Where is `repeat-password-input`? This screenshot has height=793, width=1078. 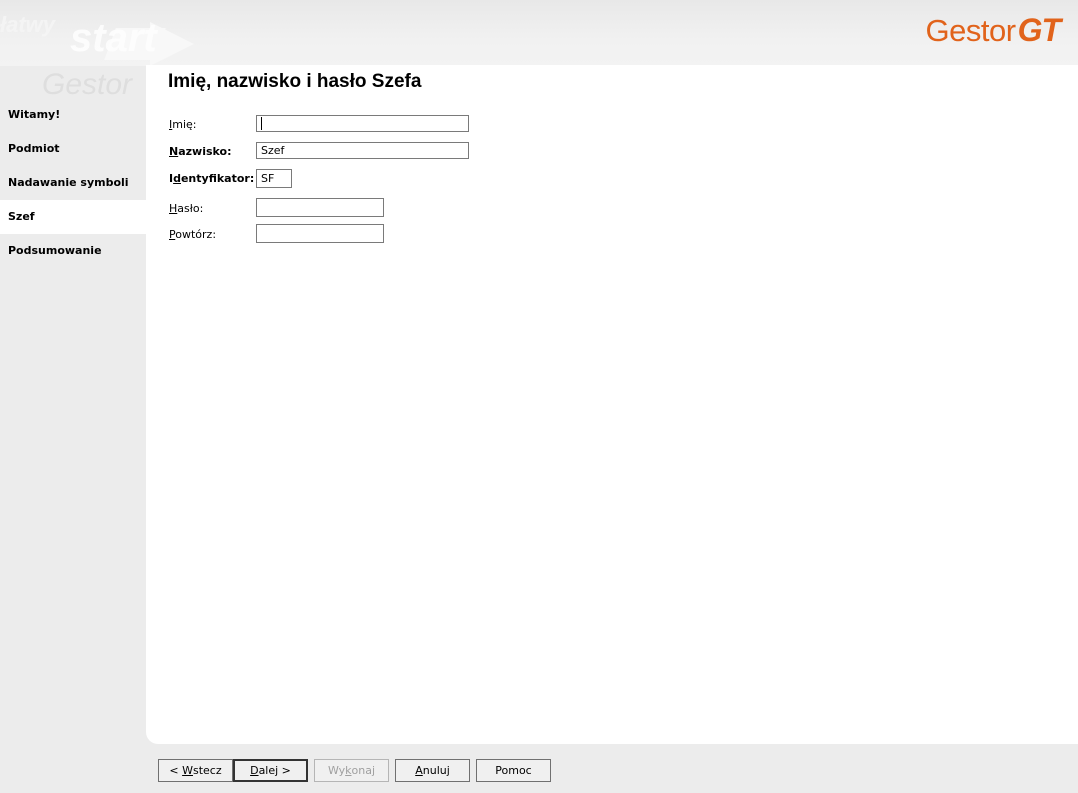
repeat-password-input is located at coordinates (320, 233).